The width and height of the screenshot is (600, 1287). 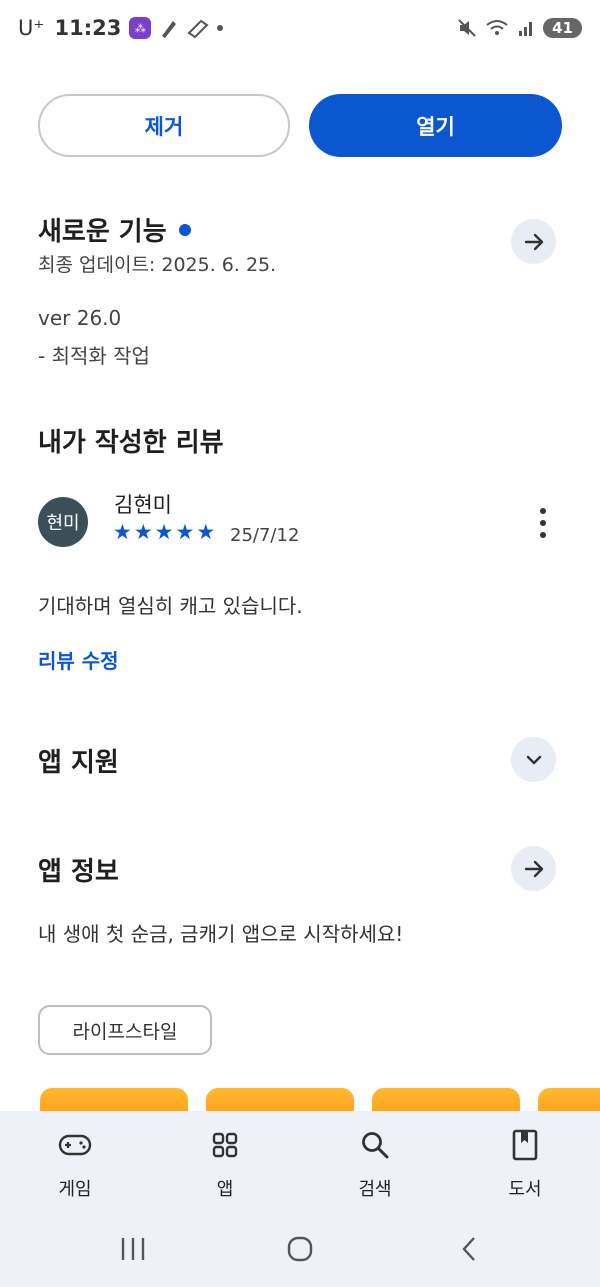 I want to click on nav-label-search: 검색, so click(x=375, y=1189).